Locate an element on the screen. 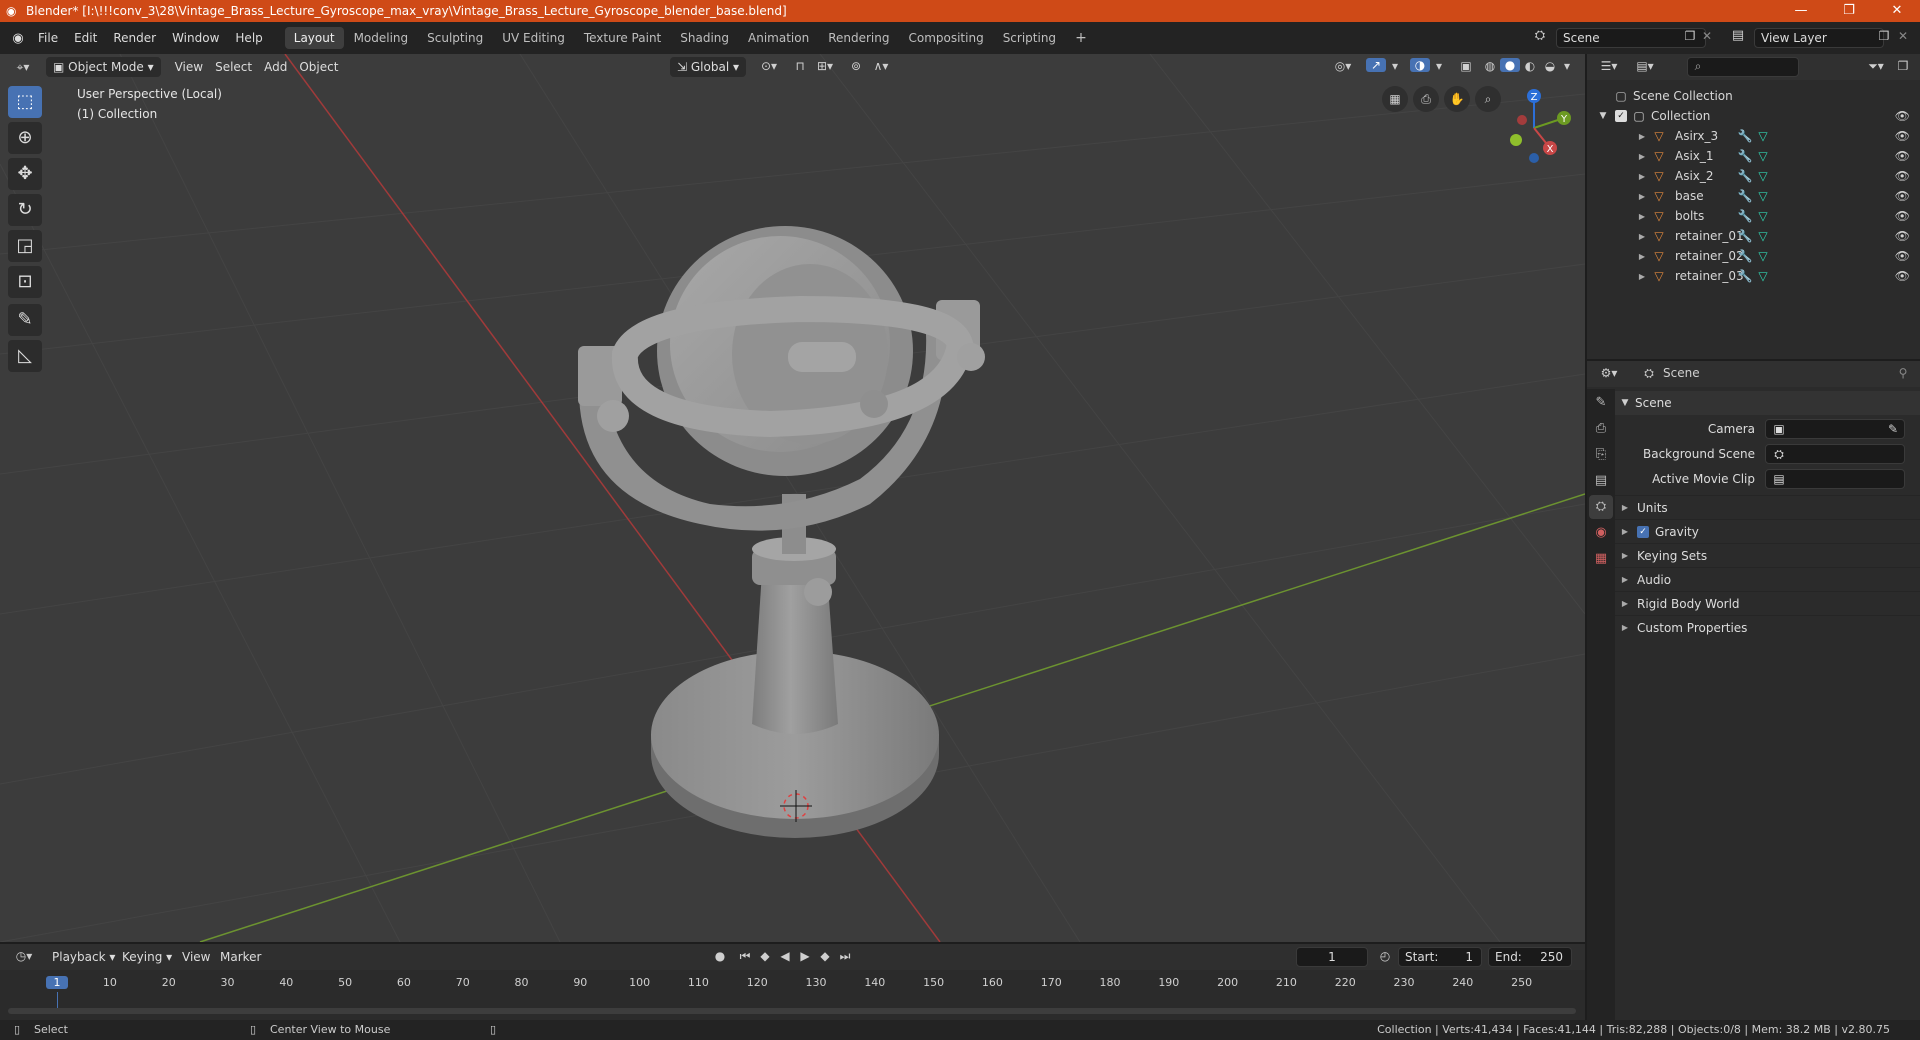 Image resolution: width=1920 pixels, height=1040 pixels. scene-selector-icon: ⛭ is located at coordinates (1540, 35).